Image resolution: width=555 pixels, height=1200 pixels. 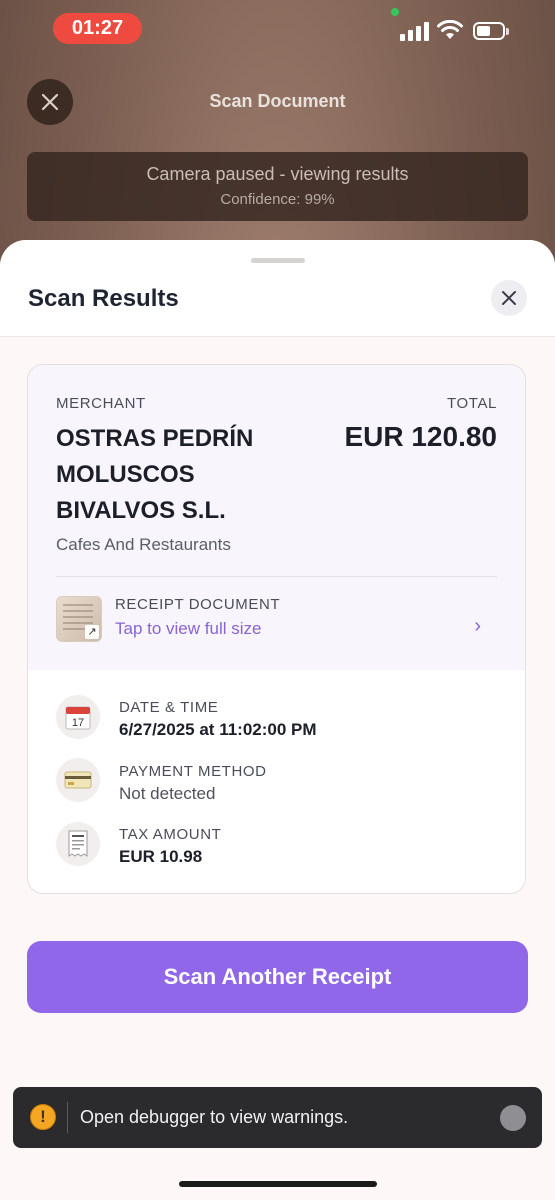 What do you see at coordinates (97, 28) in the screenshot?
I see `status-time: 01:27` at bounding box center [97, 28].